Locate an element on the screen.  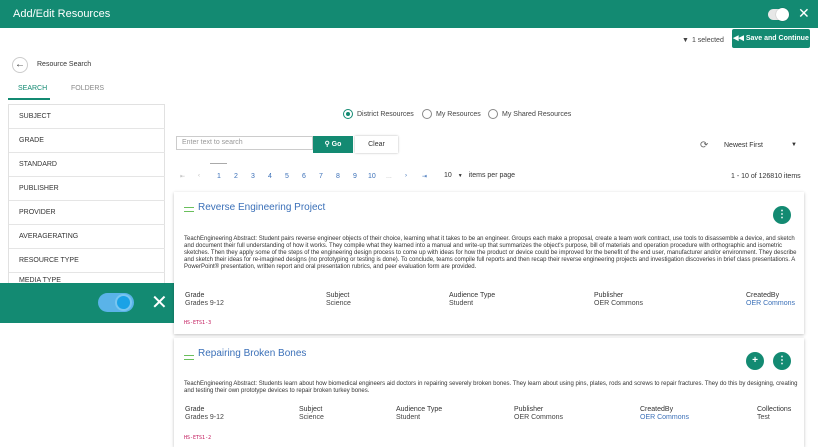
selection-count: ▼ 1 selected is located at coordinates (703, 40).